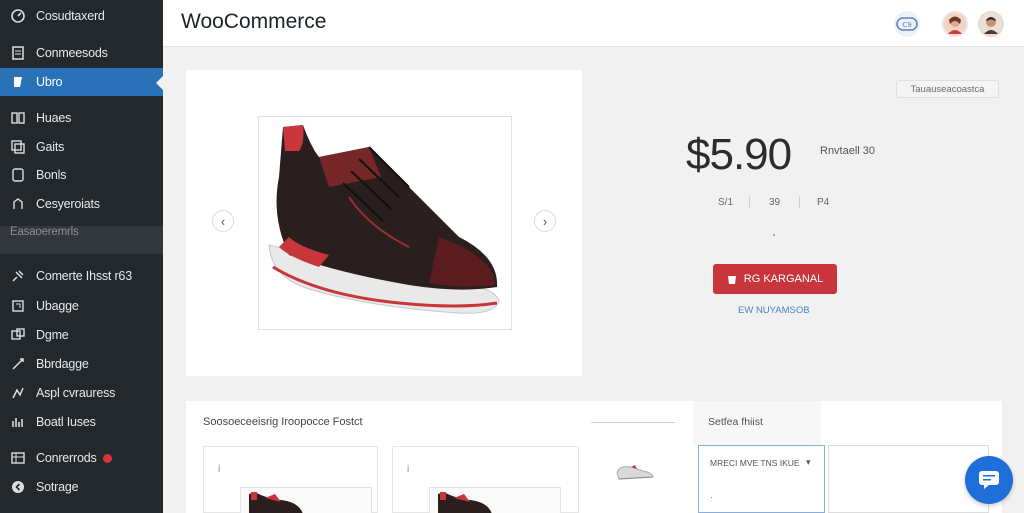 The width and height of the screenshot is (1024, 513). I want to click on select-value: MRECI MVE TNS IKUE, so click(755, 463).